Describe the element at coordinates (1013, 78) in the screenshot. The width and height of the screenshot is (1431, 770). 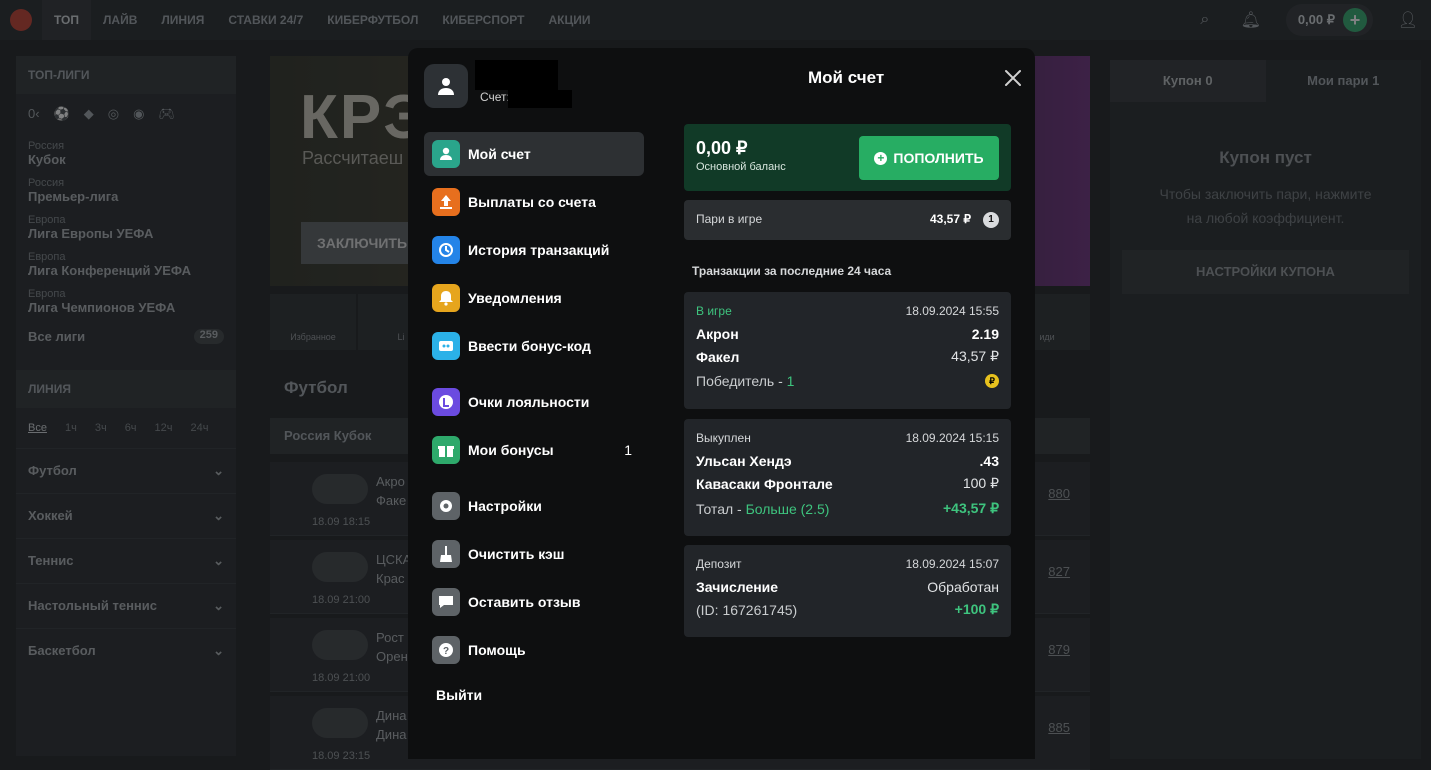
I see `close-icon` at that location.